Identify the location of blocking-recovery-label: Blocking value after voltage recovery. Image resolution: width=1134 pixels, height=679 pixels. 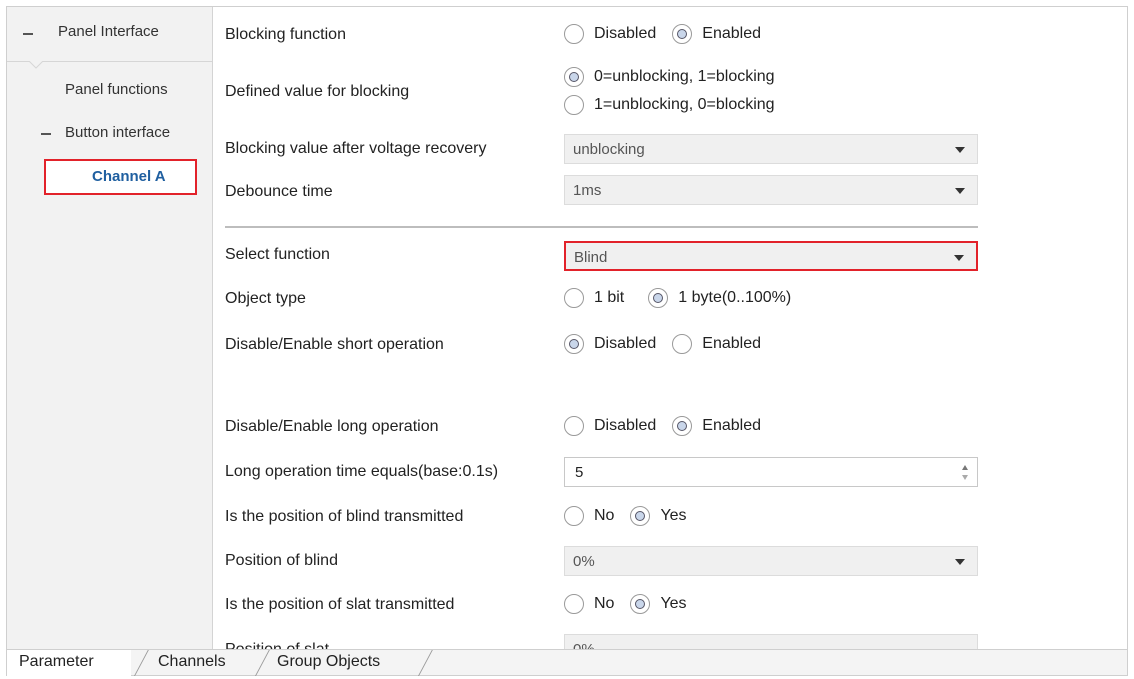
(356, 148).